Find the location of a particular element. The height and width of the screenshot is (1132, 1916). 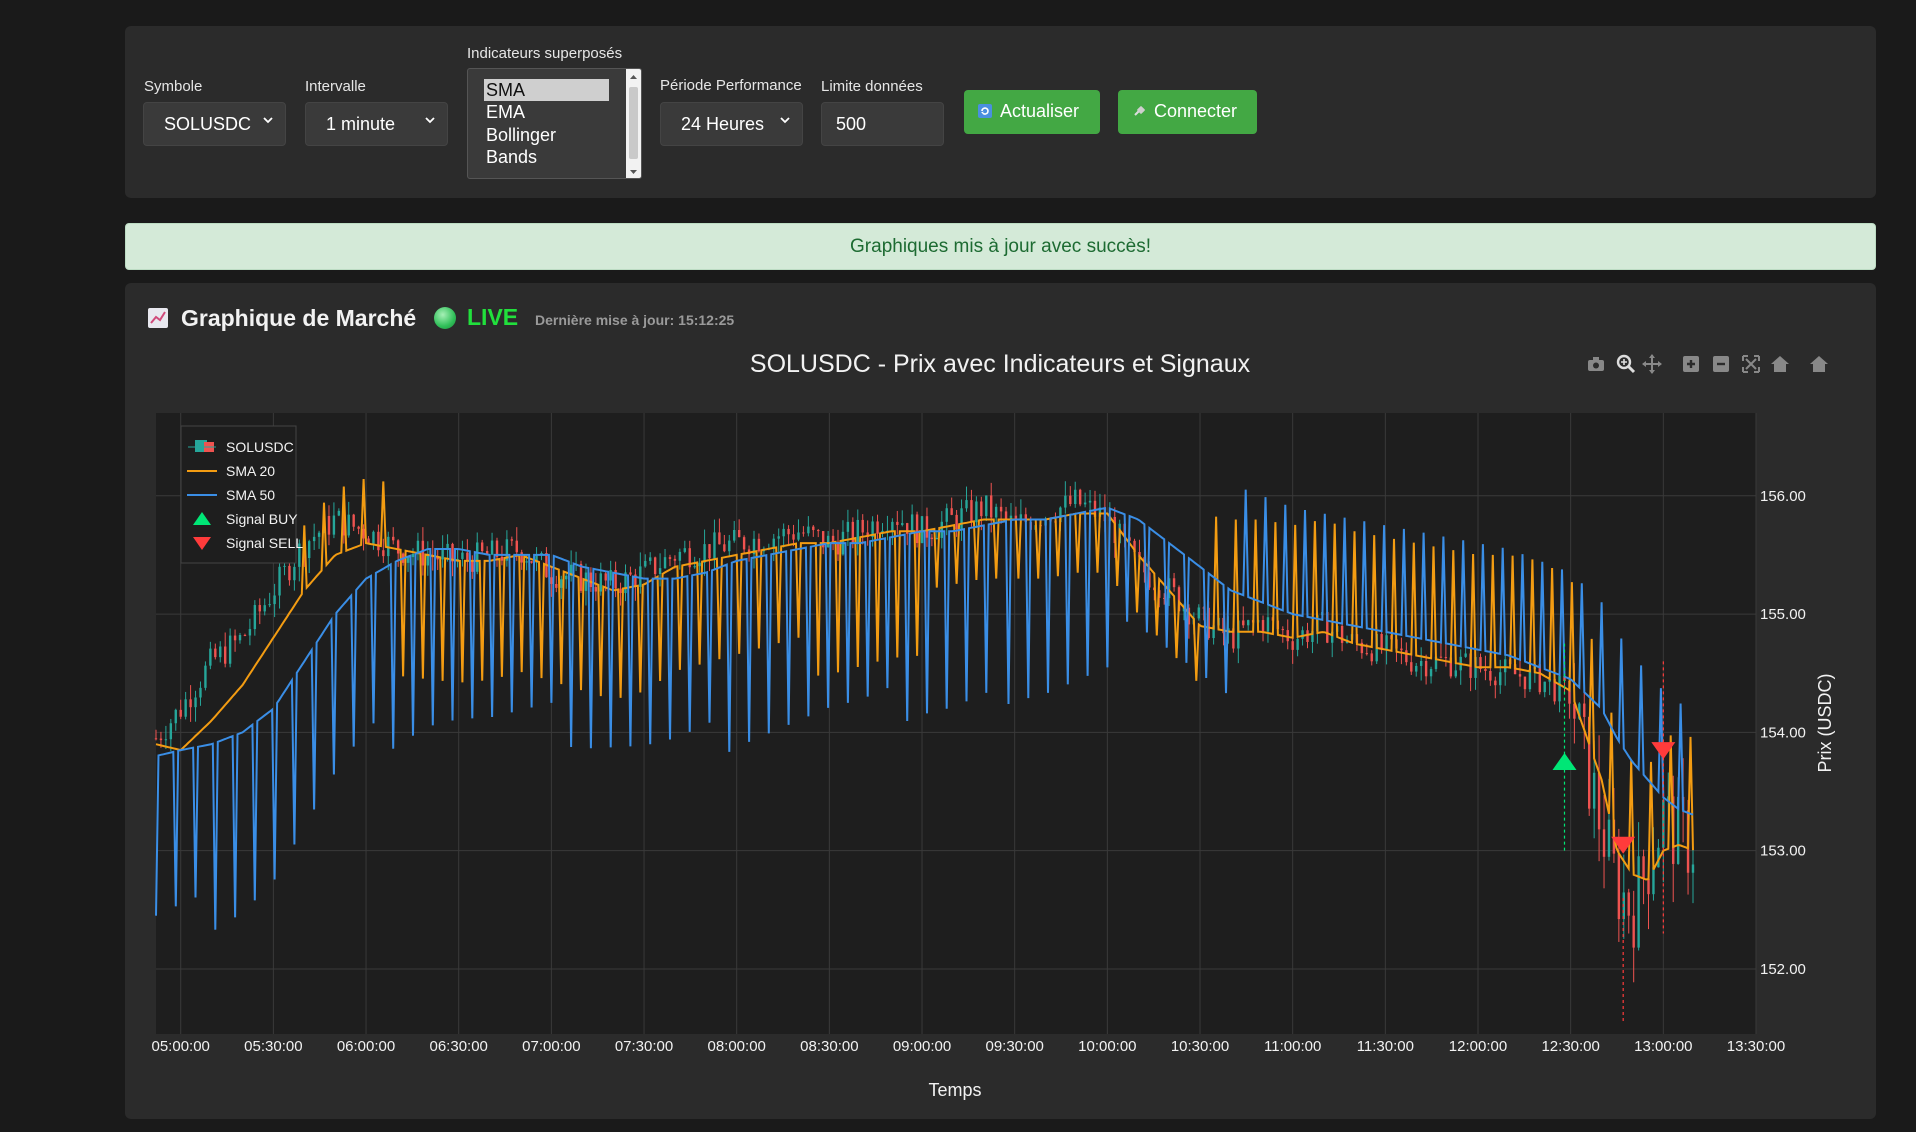

interval-select: 1 minute is located at coordinates (376, 124).